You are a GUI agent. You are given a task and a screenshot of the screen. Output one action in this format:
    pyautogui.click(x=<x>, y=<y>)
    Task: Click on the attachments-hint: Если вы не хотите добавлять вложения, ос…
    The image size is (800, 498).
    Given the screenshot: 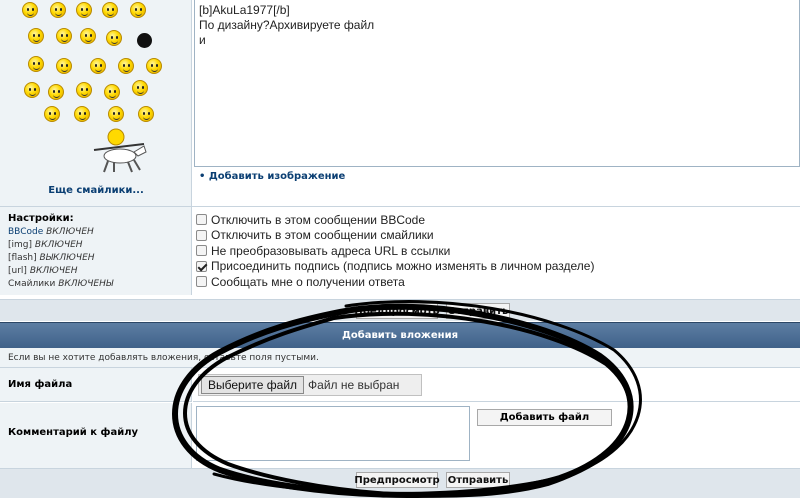 What is the action you would take?
    pyautogui.click(x=400, y=358)
    